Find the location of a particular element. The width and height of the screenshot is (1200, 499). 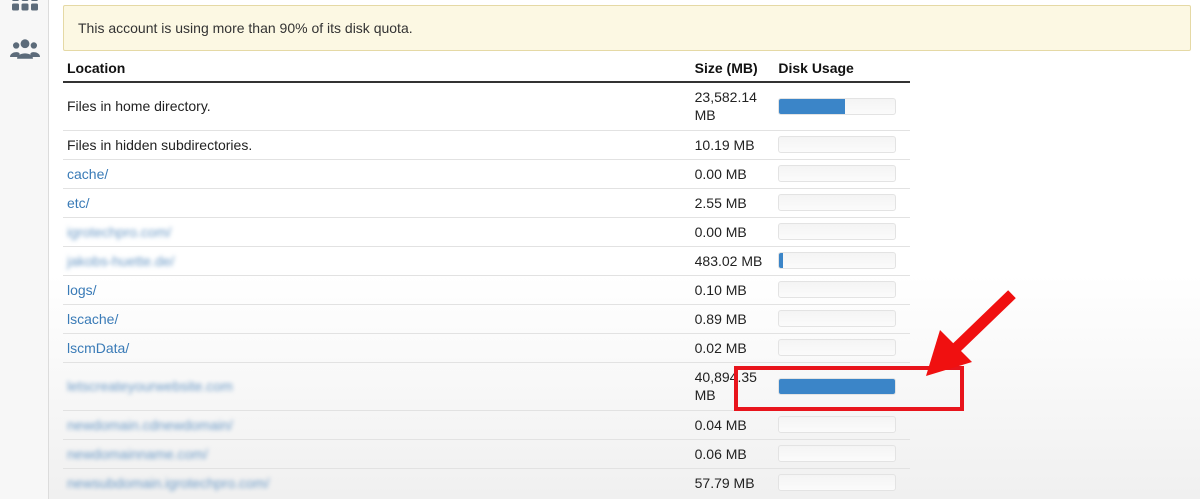

size-value: 10.19 MB is located at coordinates (724, 144).